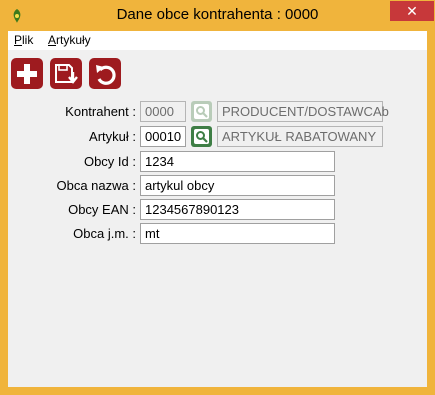  What do you see at coordinates (109, 161) in the screenshot?
I see `obcy-id-label: Obcy Id :` at bounding box center [109, 161].